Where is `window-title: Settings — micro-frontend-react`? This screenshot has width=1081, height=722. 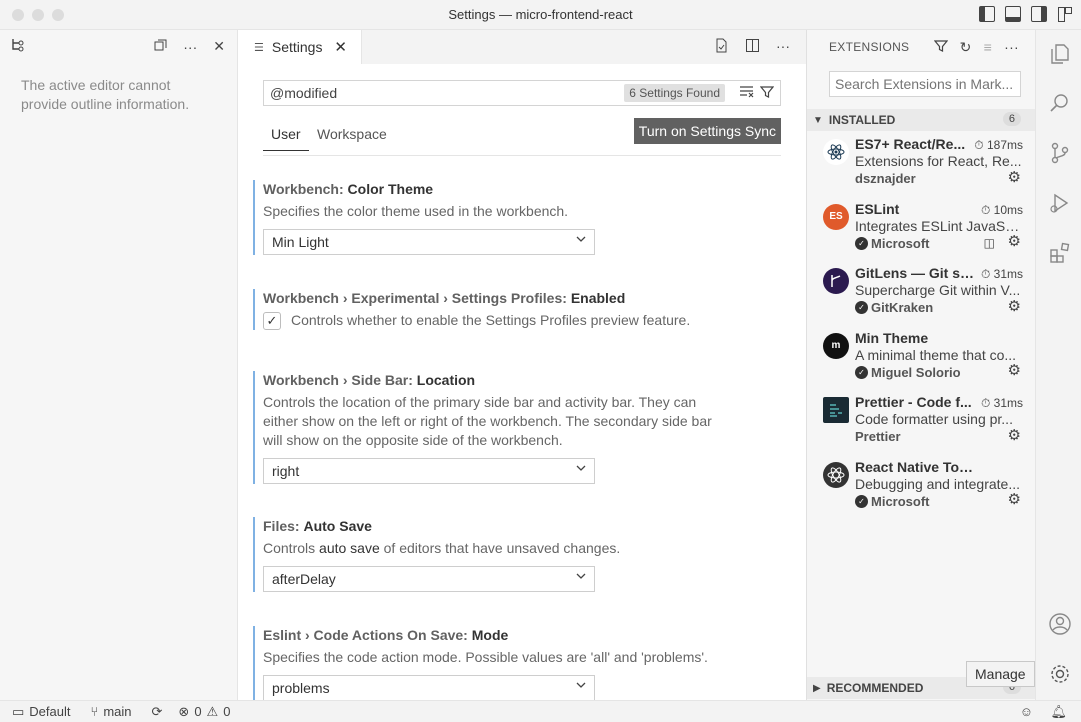 window-title: Settings — micro-frontend-react is located at coordinates (540, 14).